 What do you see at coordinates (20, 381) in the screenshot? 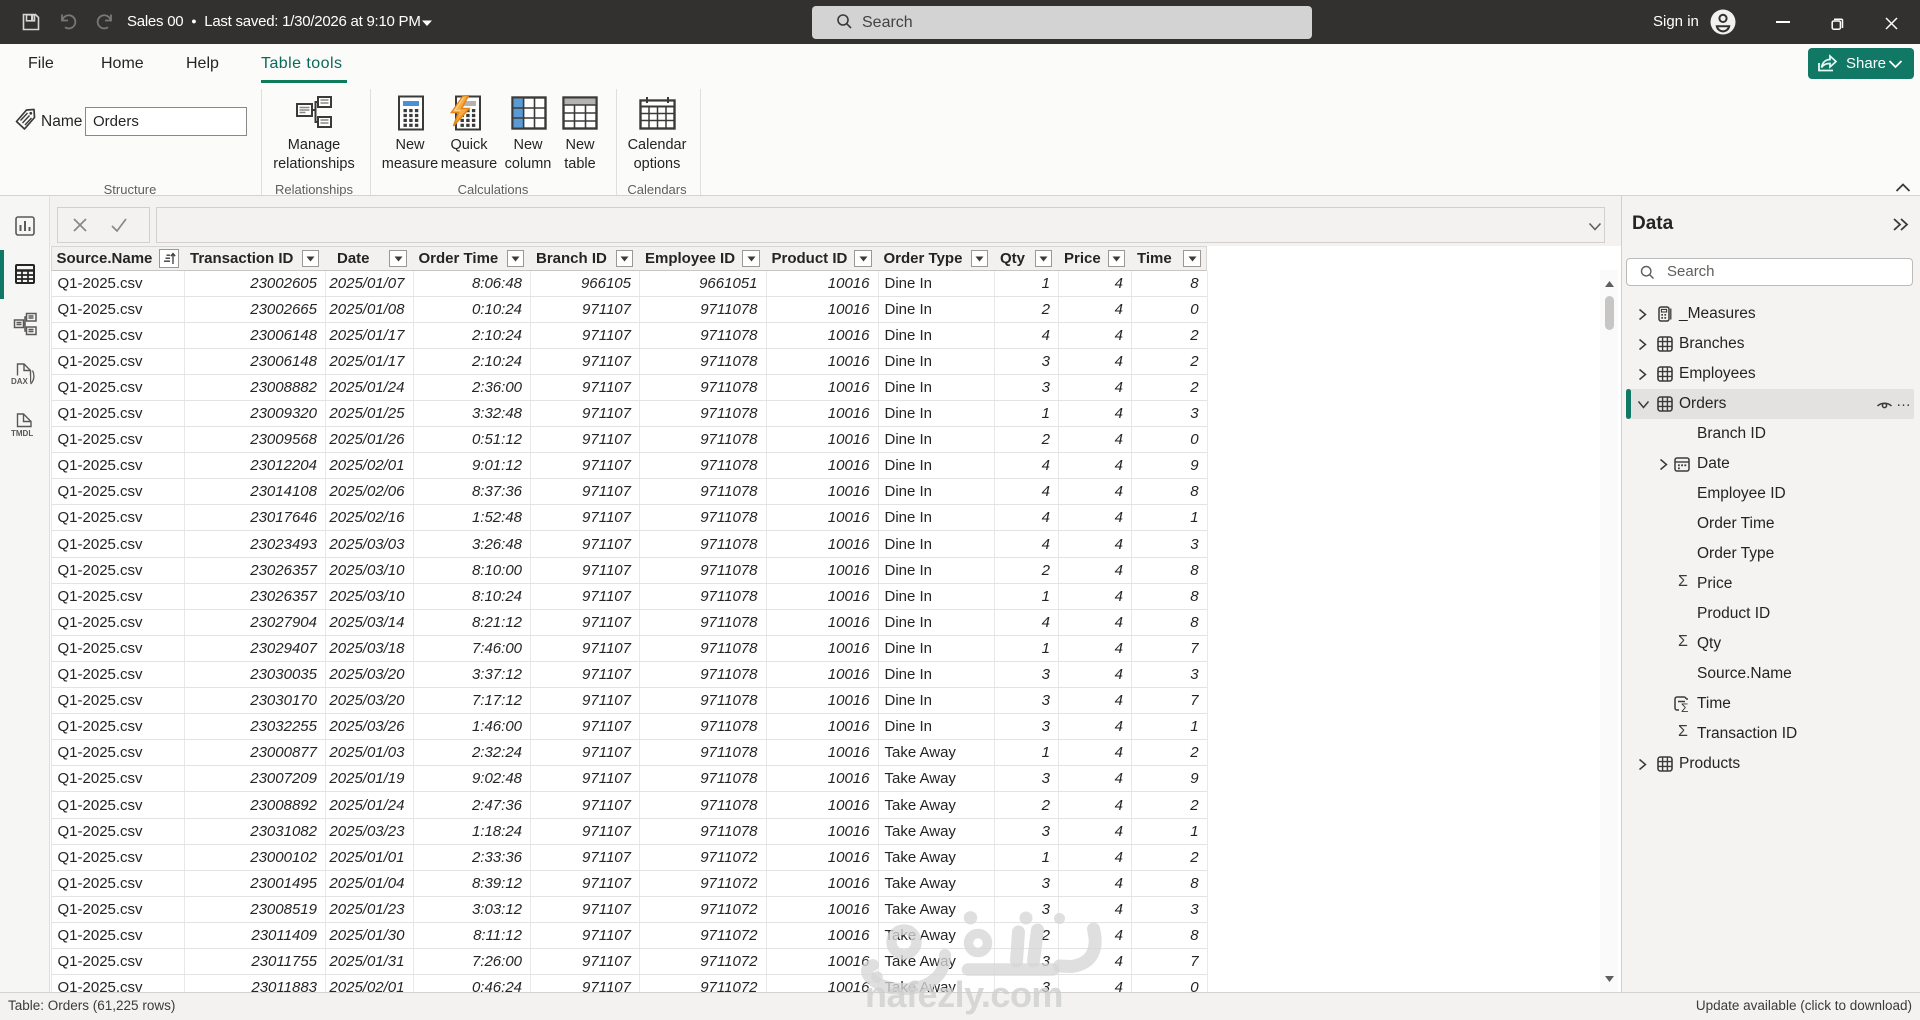
I see `svg-text: DAX` at bounding box center [20, 381].